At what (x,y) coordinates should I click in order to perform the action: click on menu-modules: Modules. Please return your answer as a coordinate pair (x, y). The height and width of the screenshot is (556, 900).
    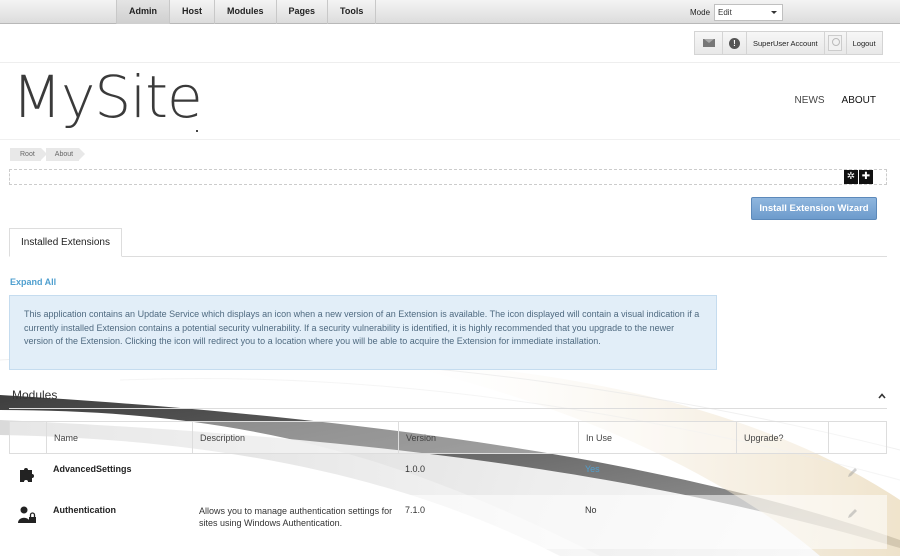
    Looking at the image, I should click on (245, 12).